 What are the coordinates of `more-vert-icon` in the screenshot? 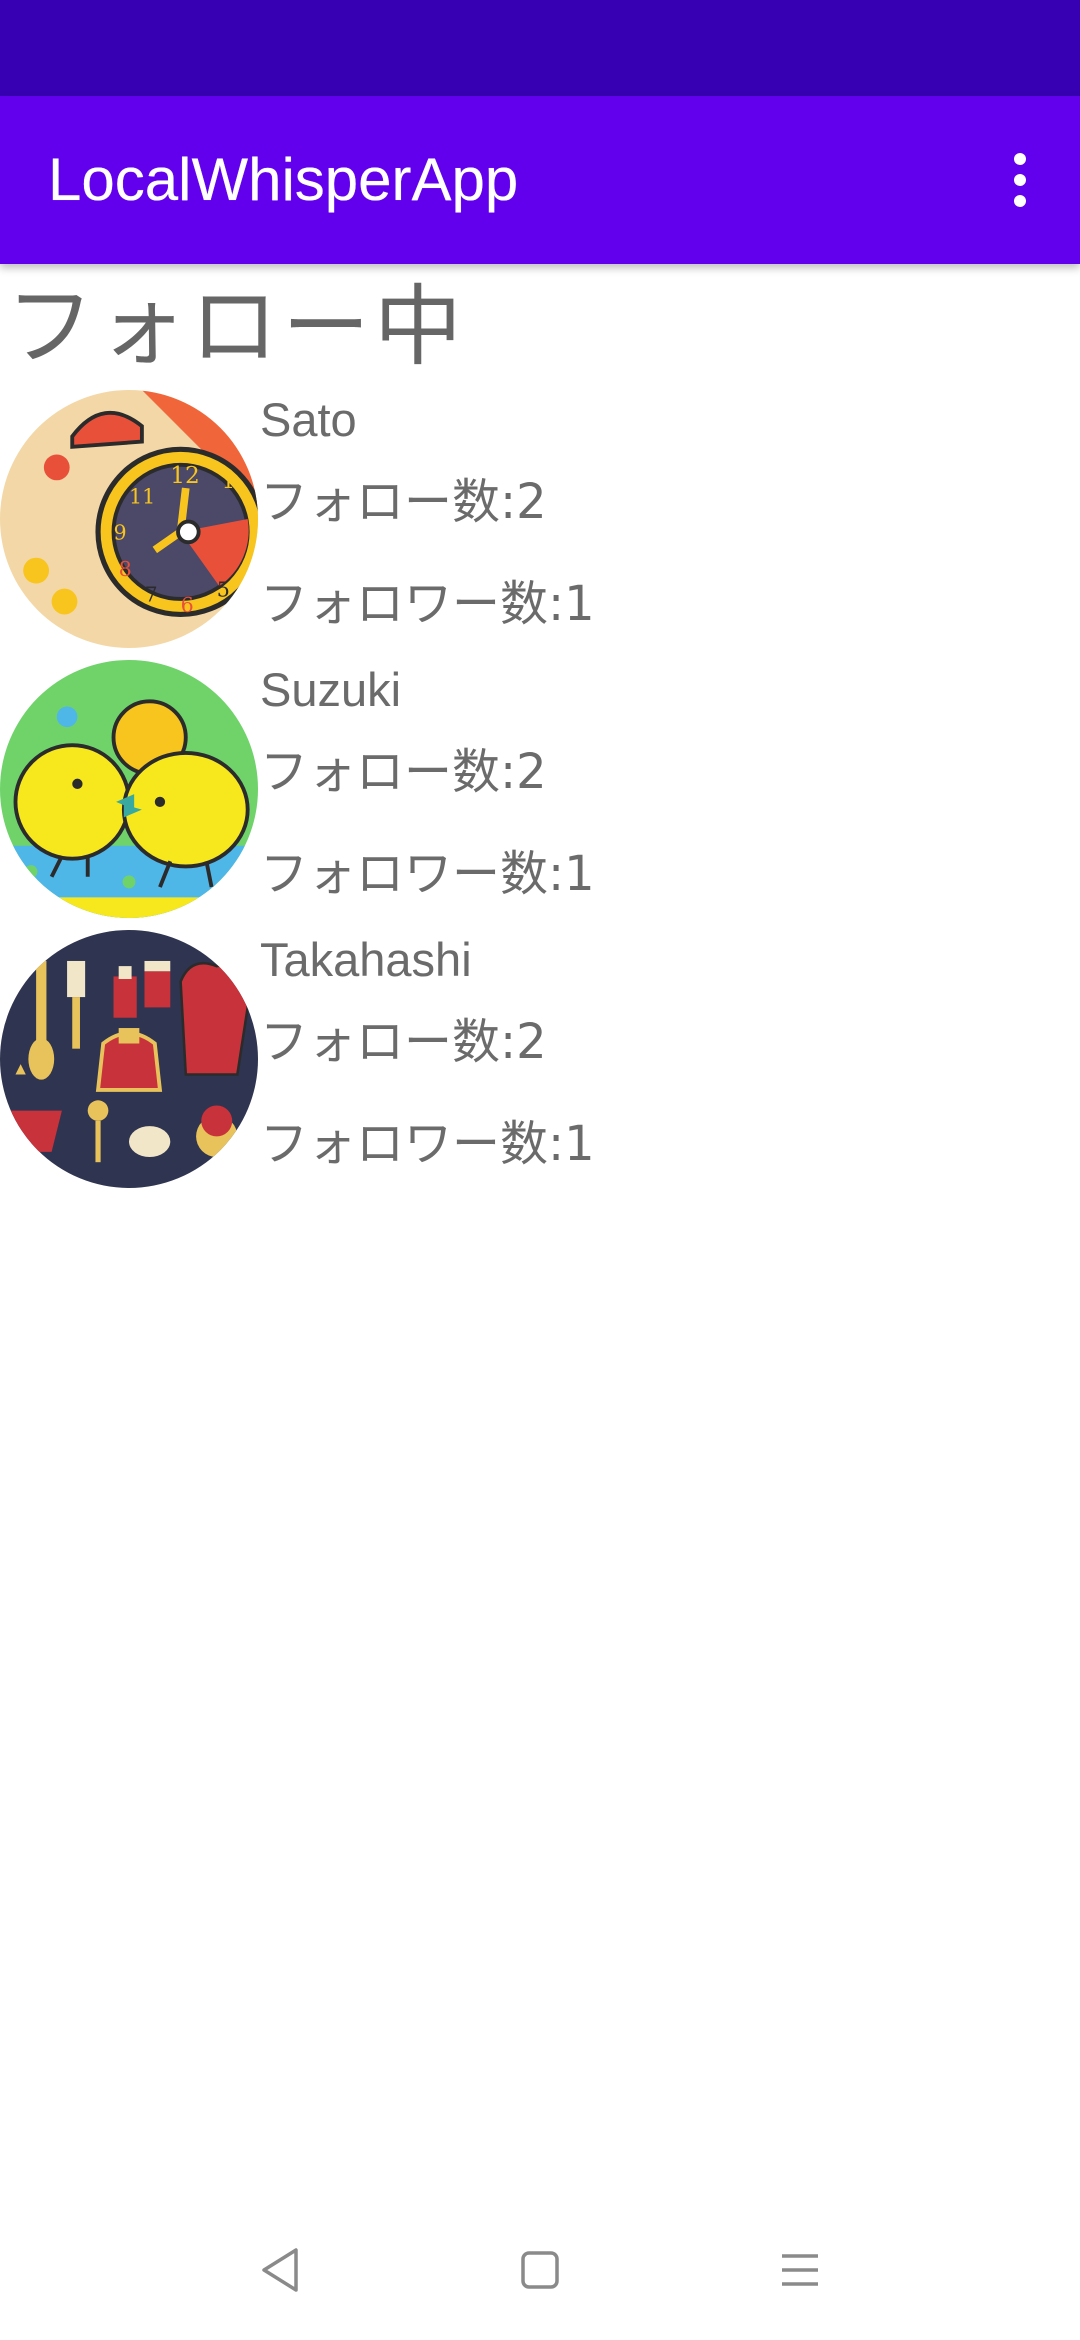 It's located at (1020, 159).